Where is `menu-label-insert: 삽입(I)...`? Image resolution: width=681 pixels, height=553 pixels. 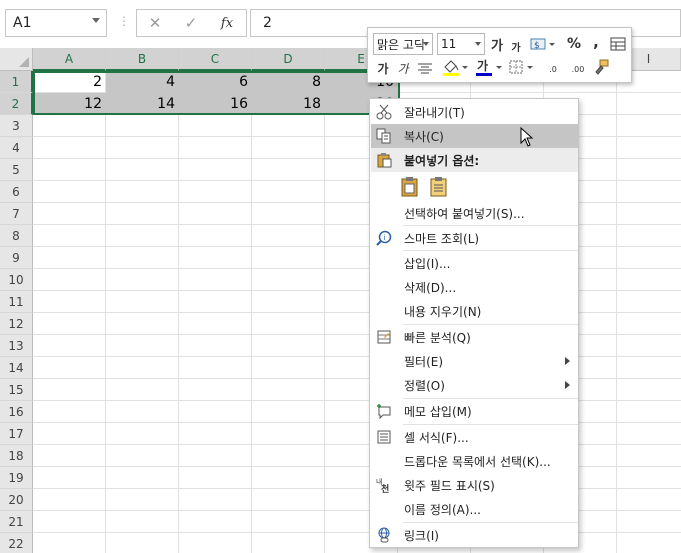 menu-label-insert: 삽입(I)... is located at coordinates (427, 263).